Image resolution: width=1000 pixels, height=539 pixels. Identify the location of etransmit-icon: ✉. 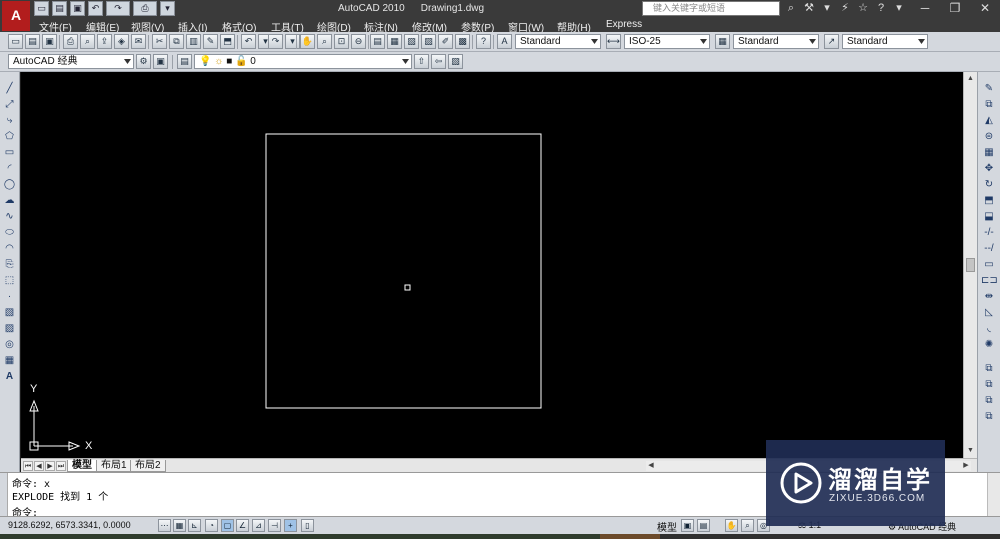
(138, 41).